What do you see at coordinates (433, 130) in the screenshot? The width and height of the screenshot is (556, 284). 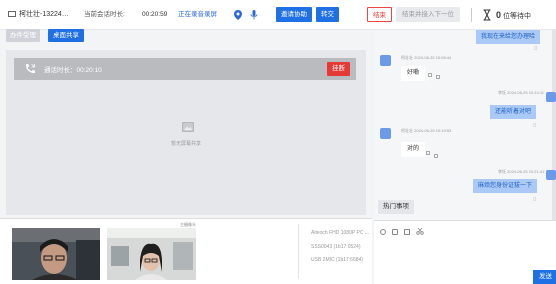 I see `message-time: 2024-06-25 10:19:53` at bounding box center [433, 130].